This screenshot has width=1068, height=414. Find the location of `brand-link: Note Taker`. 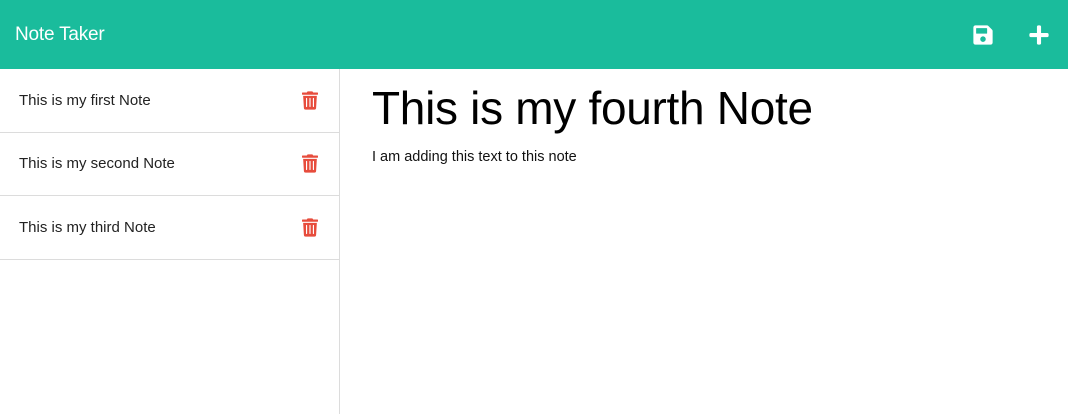

brand-link: Note Taker is located at coordinates (60, 35).